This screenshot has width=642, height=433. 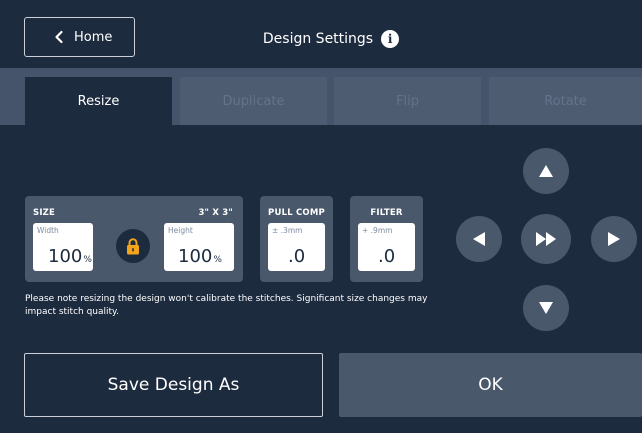 What do you see at coordinates (490, 385) in the screenshot?
I see `ok-button: OK` at bounding box center [490, 385].